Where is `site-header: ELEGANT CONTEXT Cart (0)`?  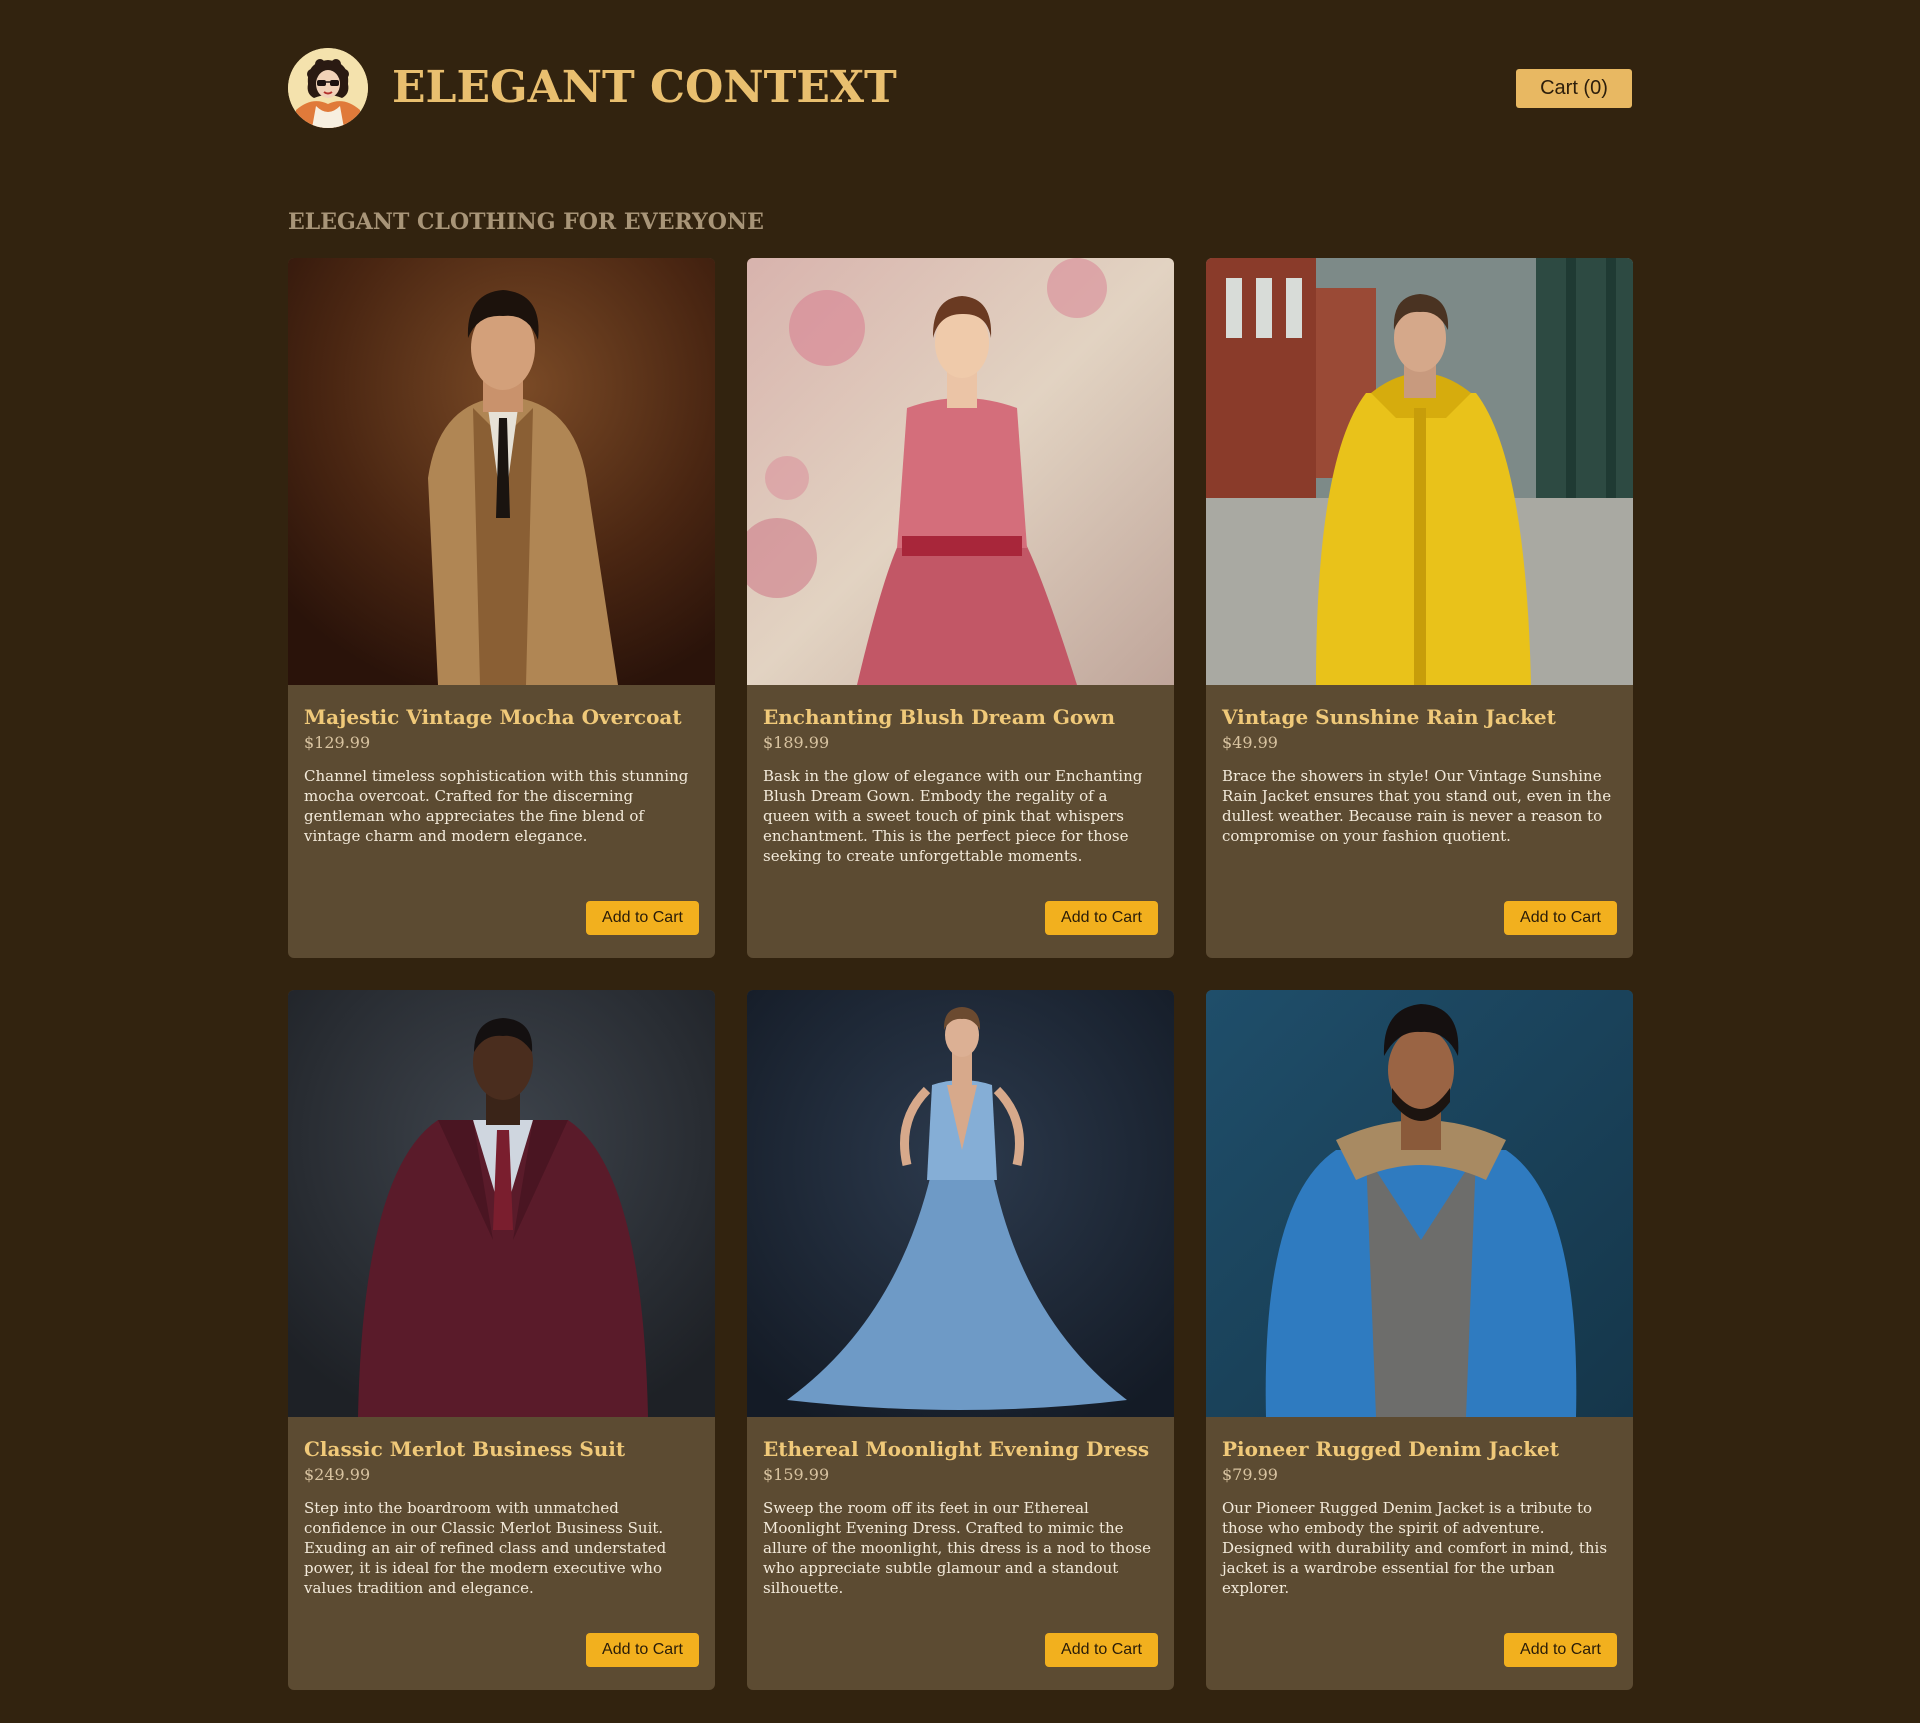
site-header: ELEGANT CONTEXT Cart (0) is located at coordinates (960, 88).